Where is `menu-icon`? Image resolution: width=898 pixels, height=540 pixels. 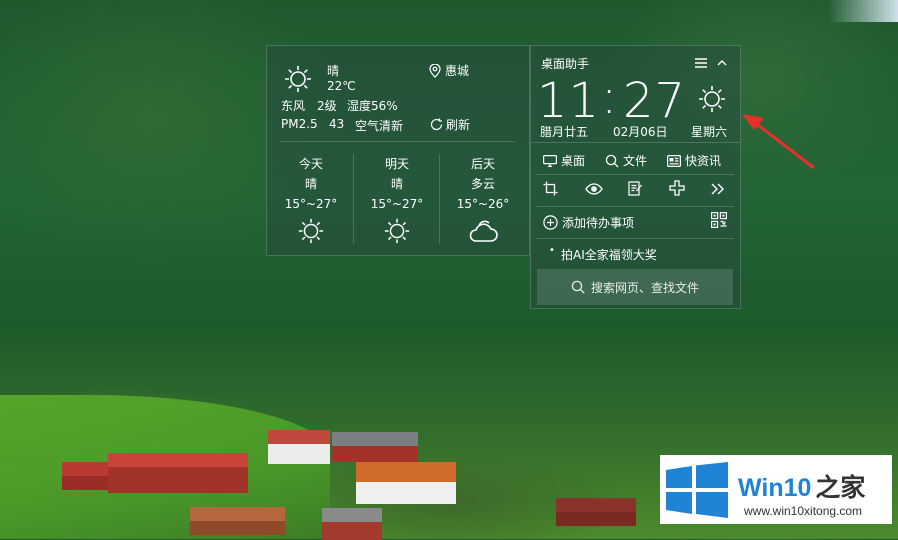 menu-icon is located at coordinates (701, 64).